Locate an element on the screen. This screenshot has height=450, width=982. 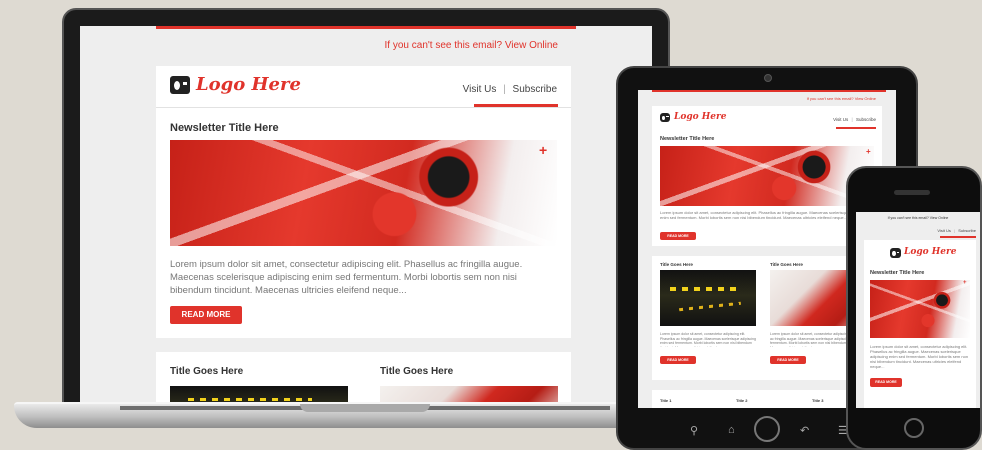
laptop-notch is located at coordinates (365, 408).